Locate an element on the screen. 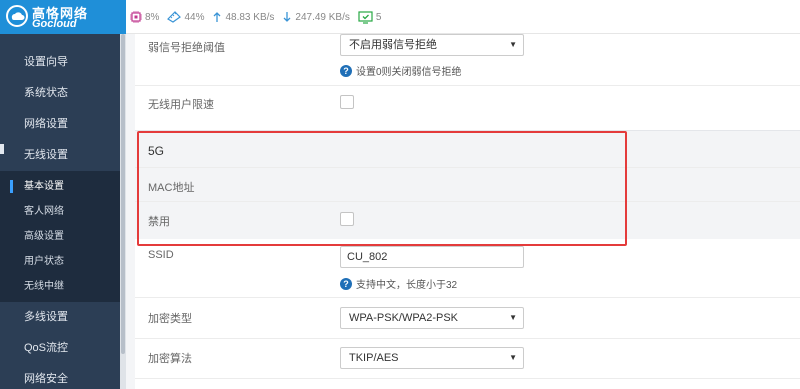 The width and height of the screenshot is (800, 389). brand-logo: 高恪网络 Gocloud is located at coordinates (63, 17).